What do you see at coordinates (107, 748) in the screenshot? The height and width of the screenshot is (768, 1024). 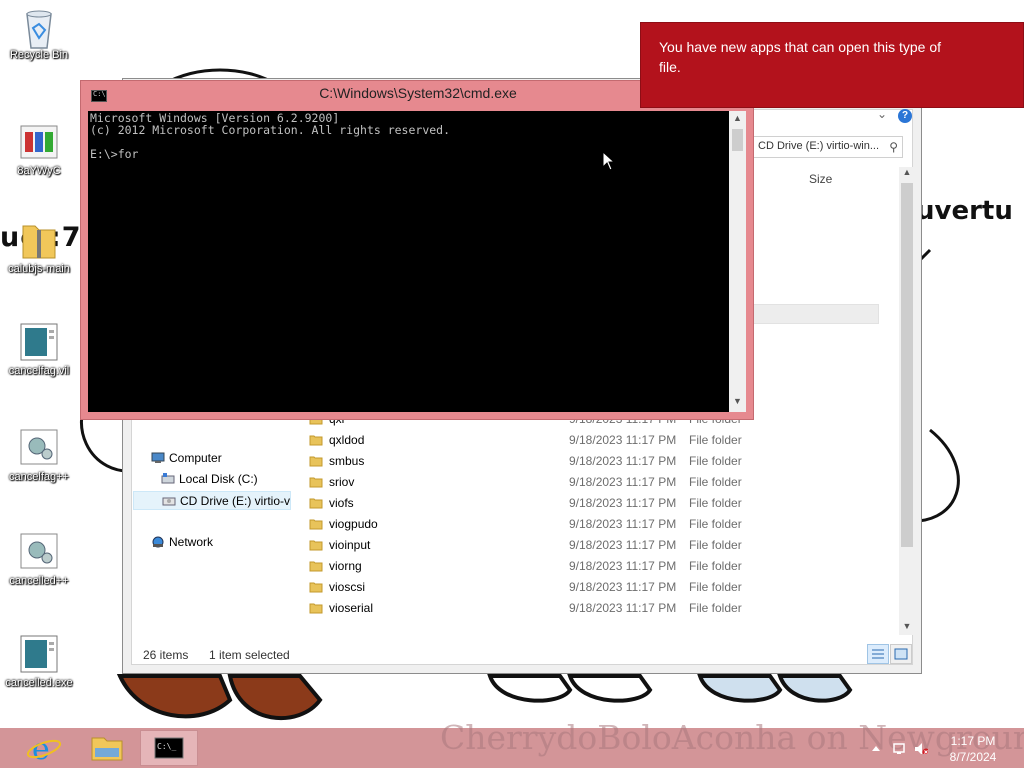 I see `taskbar-file-explorer-button` at bounding box center [107, 748].